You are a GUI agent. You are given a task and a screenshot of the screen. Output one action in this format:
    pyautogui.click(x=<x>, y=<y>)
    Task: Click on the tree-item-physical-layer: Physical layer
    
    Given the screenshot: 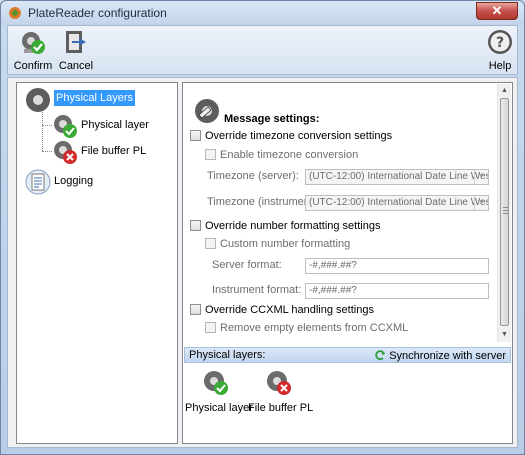 What is the action you would take?
    pyautogui.click(x=114, y=125)
    